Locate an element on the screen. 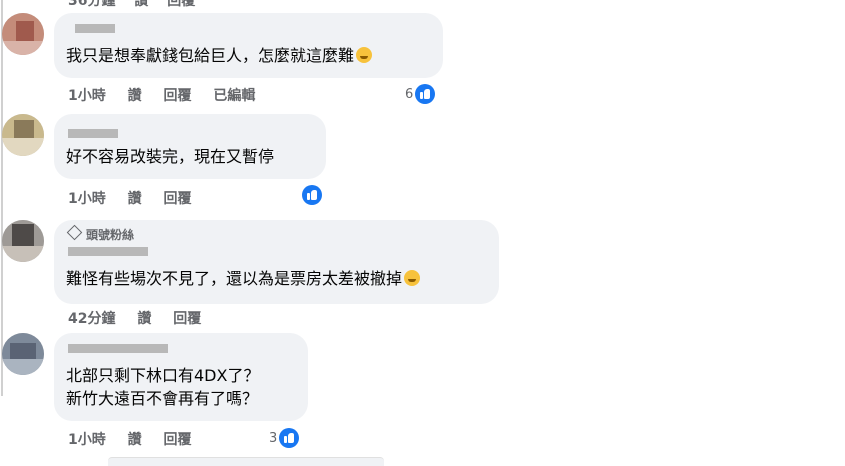  previous-like-button: 讚 is located at coordinates (141, 4).